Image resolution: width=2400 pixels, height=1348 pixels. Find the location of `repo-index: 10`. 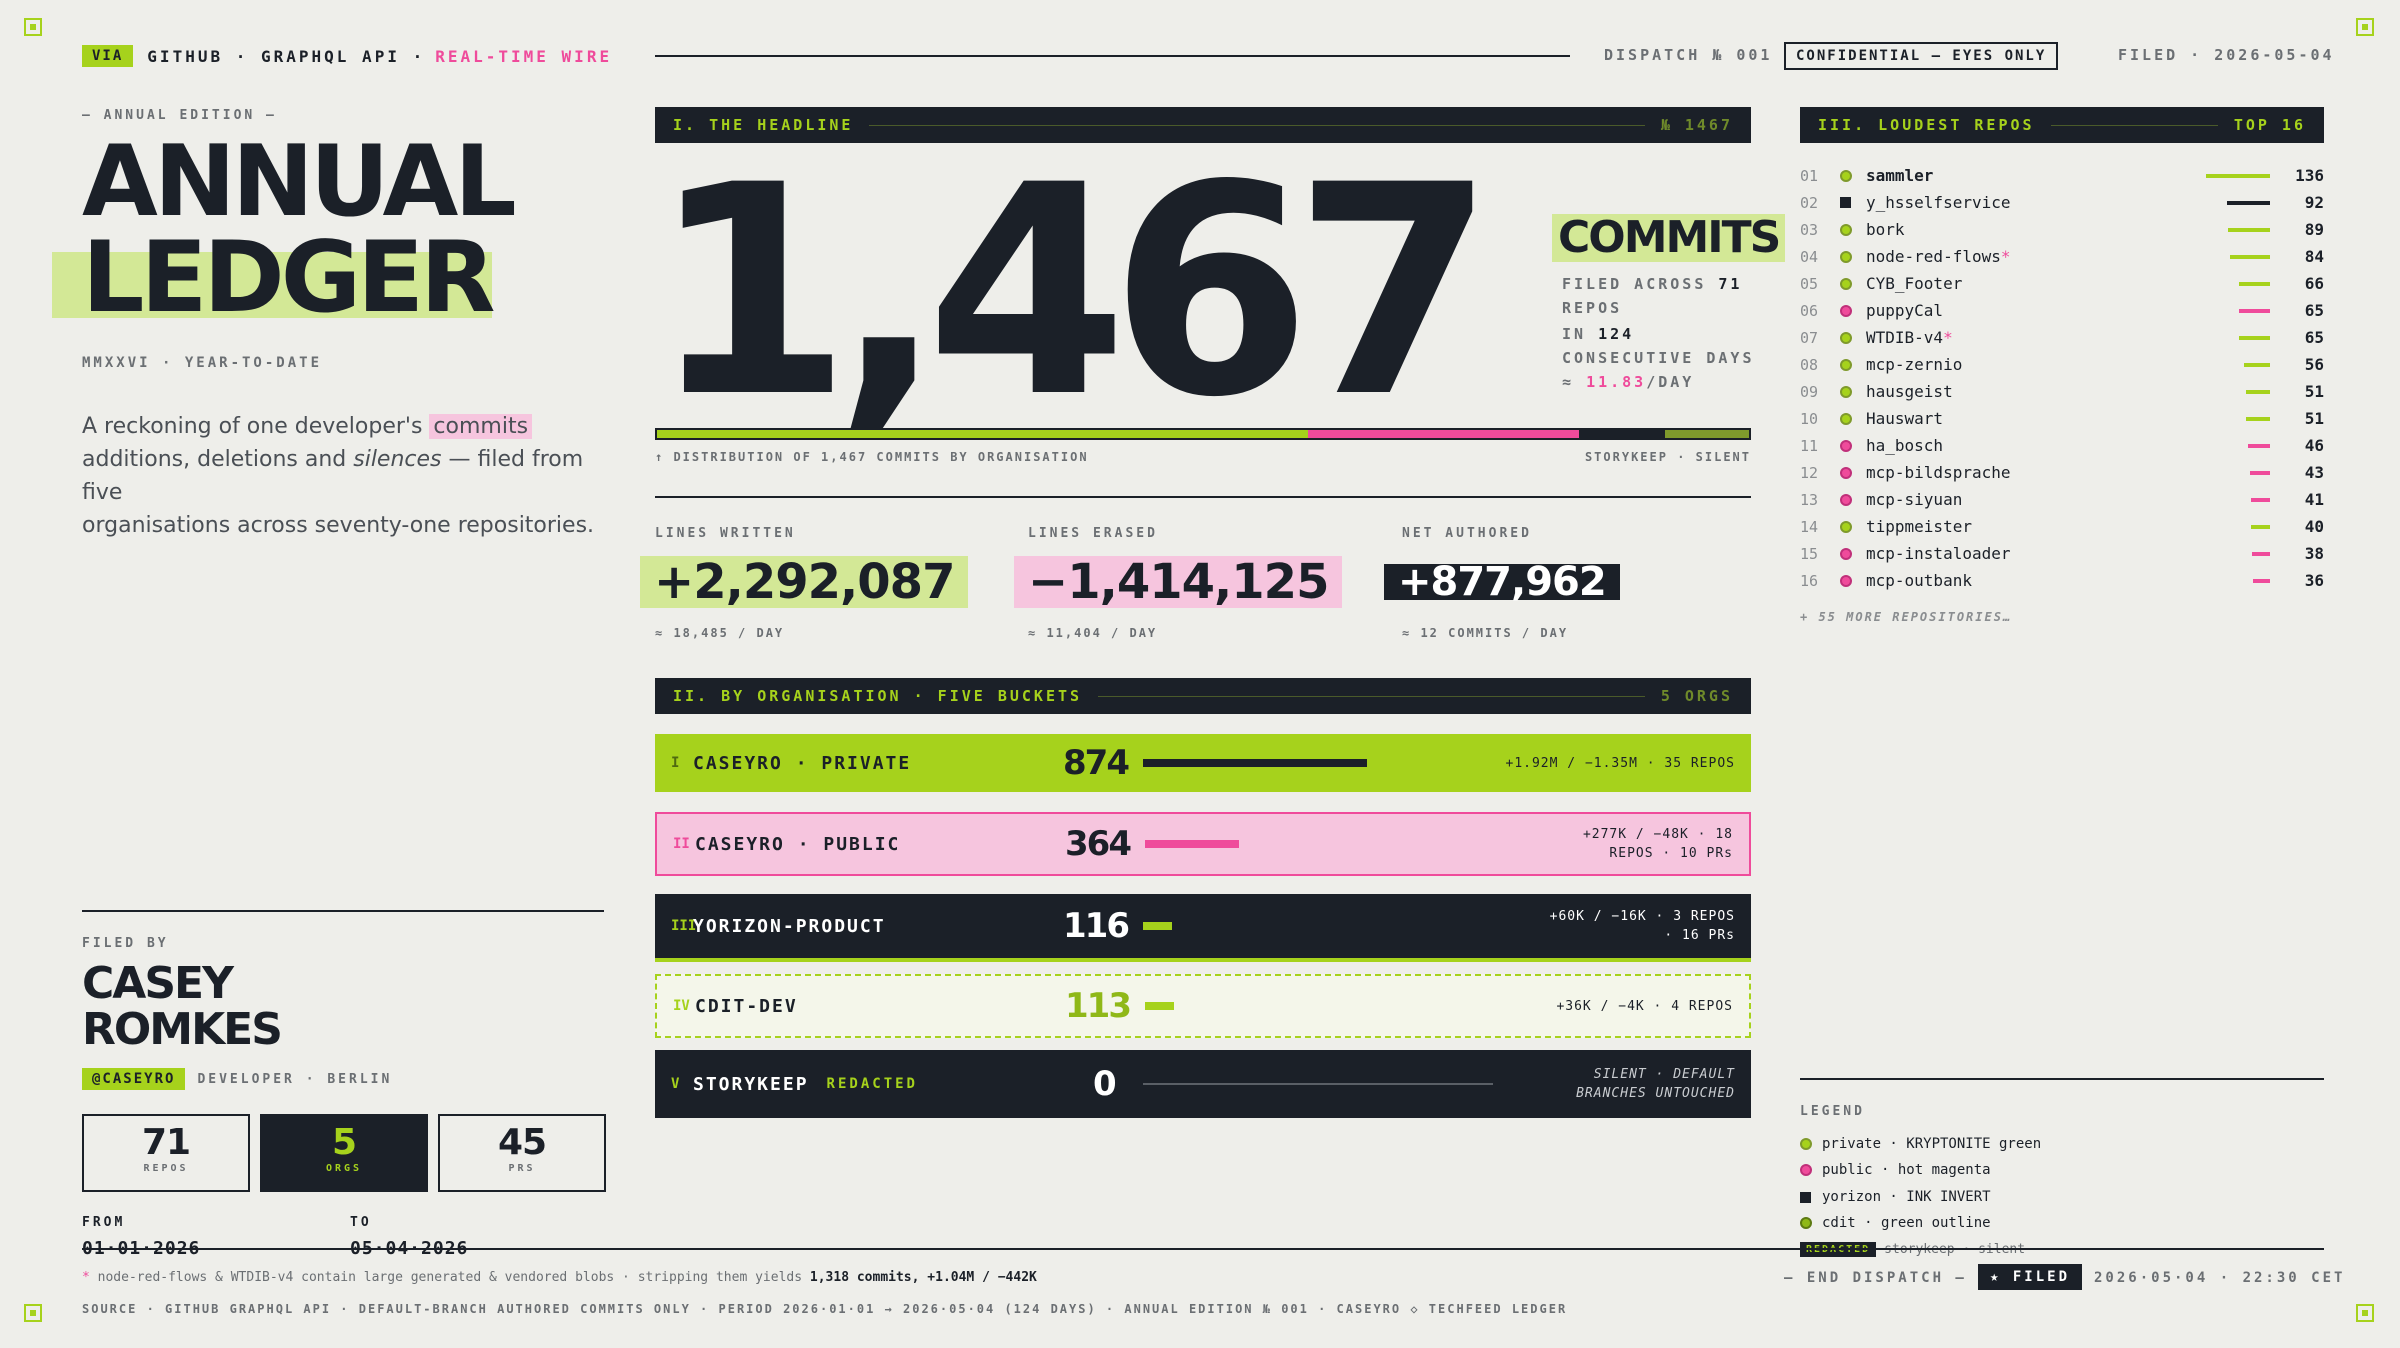

repo-index: 10 is located at coordinates (1809, 418).